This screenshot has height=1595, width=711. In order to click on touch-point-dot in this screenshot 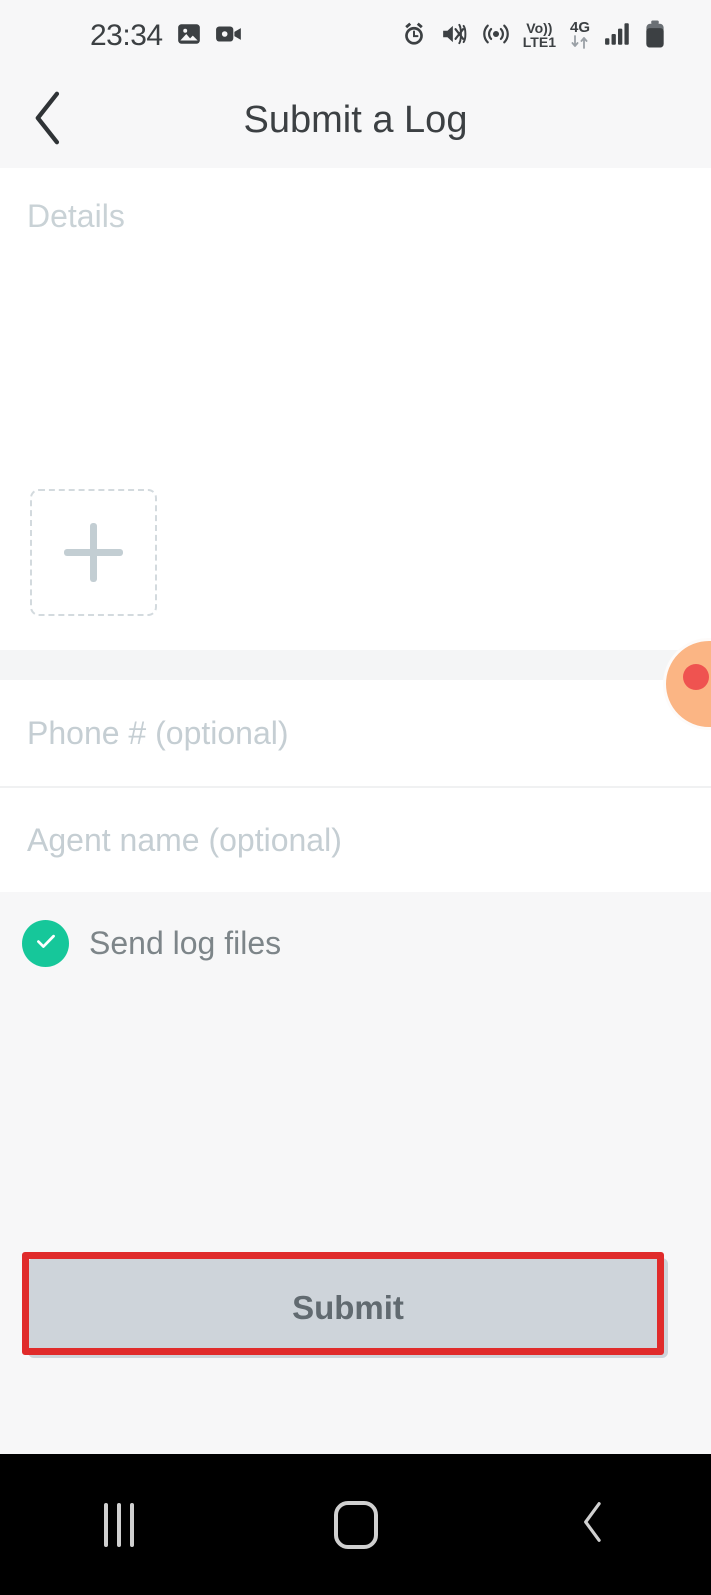, I will do `click(696, 677)`.